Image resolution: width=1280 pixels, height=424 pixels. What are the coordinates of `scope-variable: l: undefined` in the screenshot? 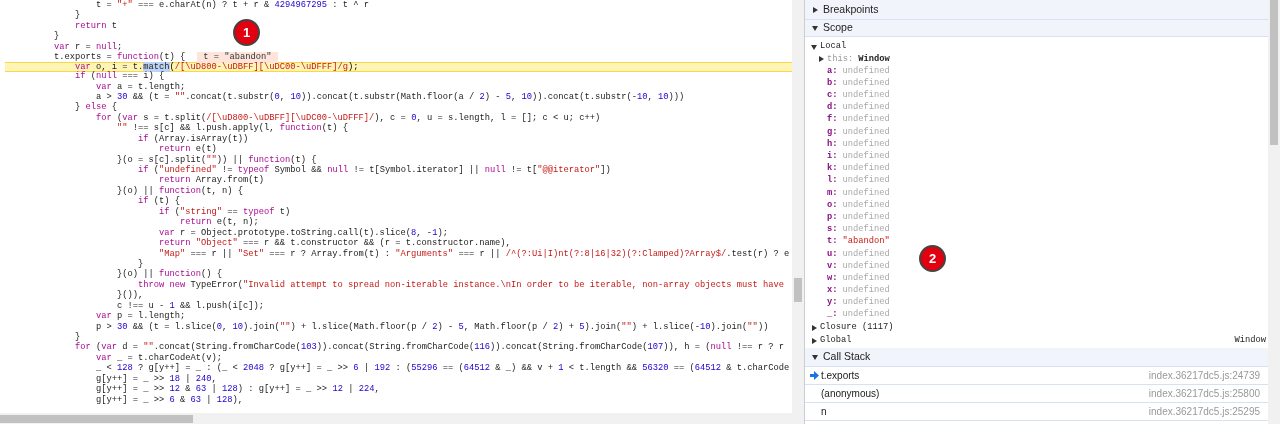 It's located at (858, 181).